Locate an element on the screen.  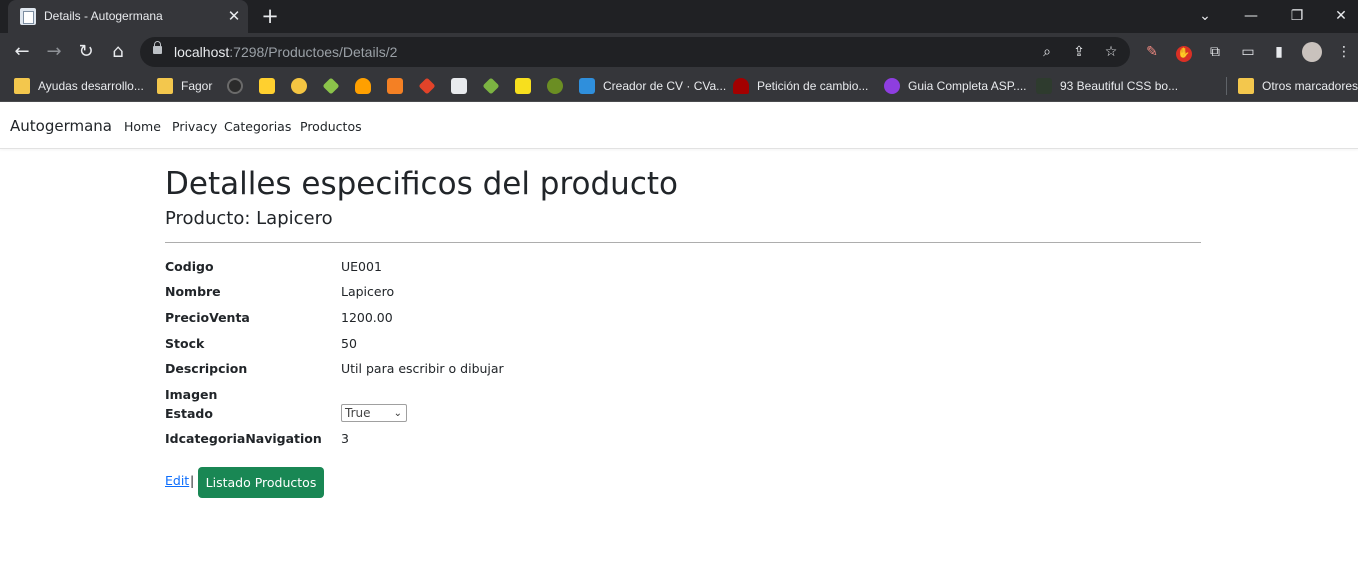
cv-icon is located at coordinates (587, 86).